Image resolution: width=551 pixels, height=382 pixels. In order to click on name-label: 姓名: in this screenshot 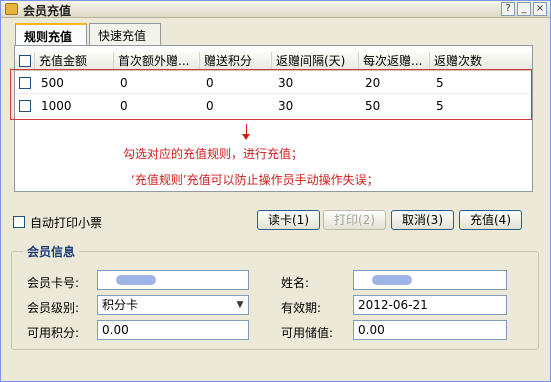, I will do `click(295, 283)`.